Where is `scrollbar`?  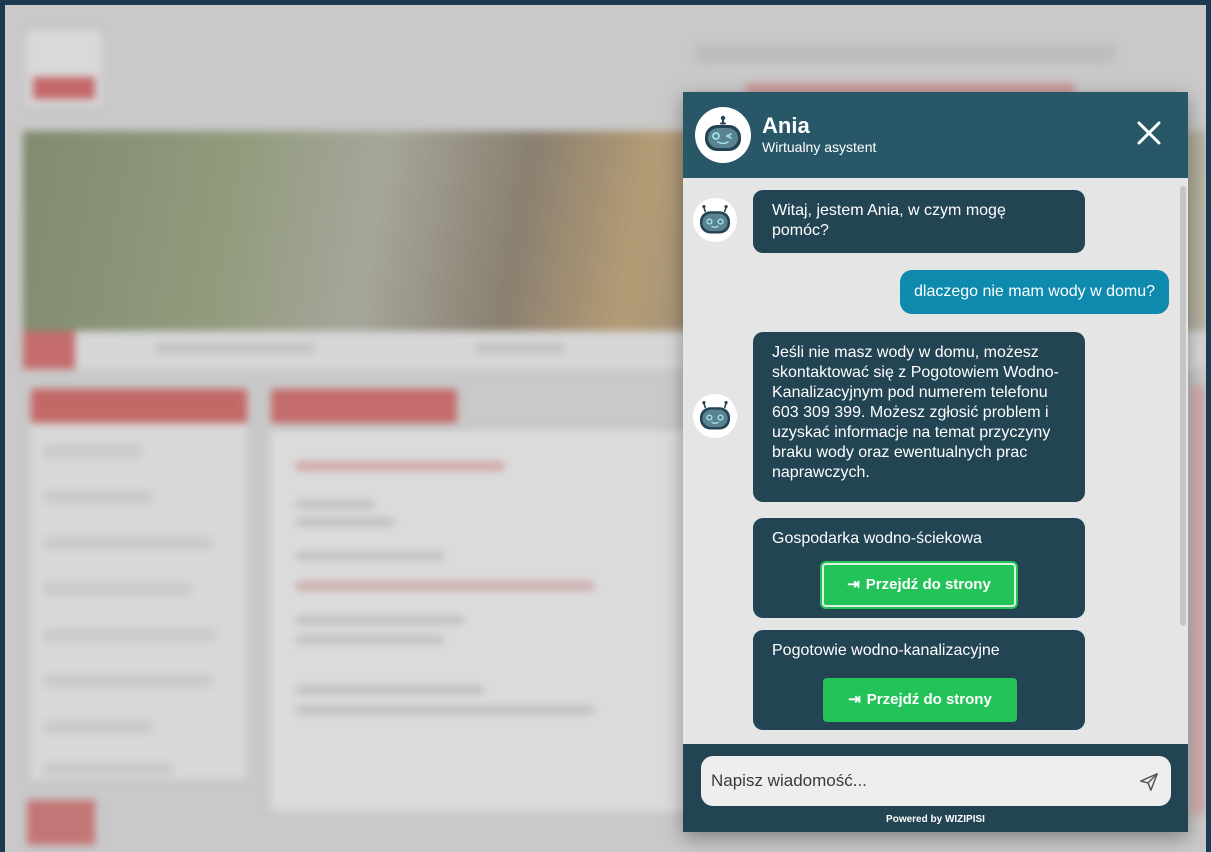 scrollbar is located at coordinates (1183, 406).